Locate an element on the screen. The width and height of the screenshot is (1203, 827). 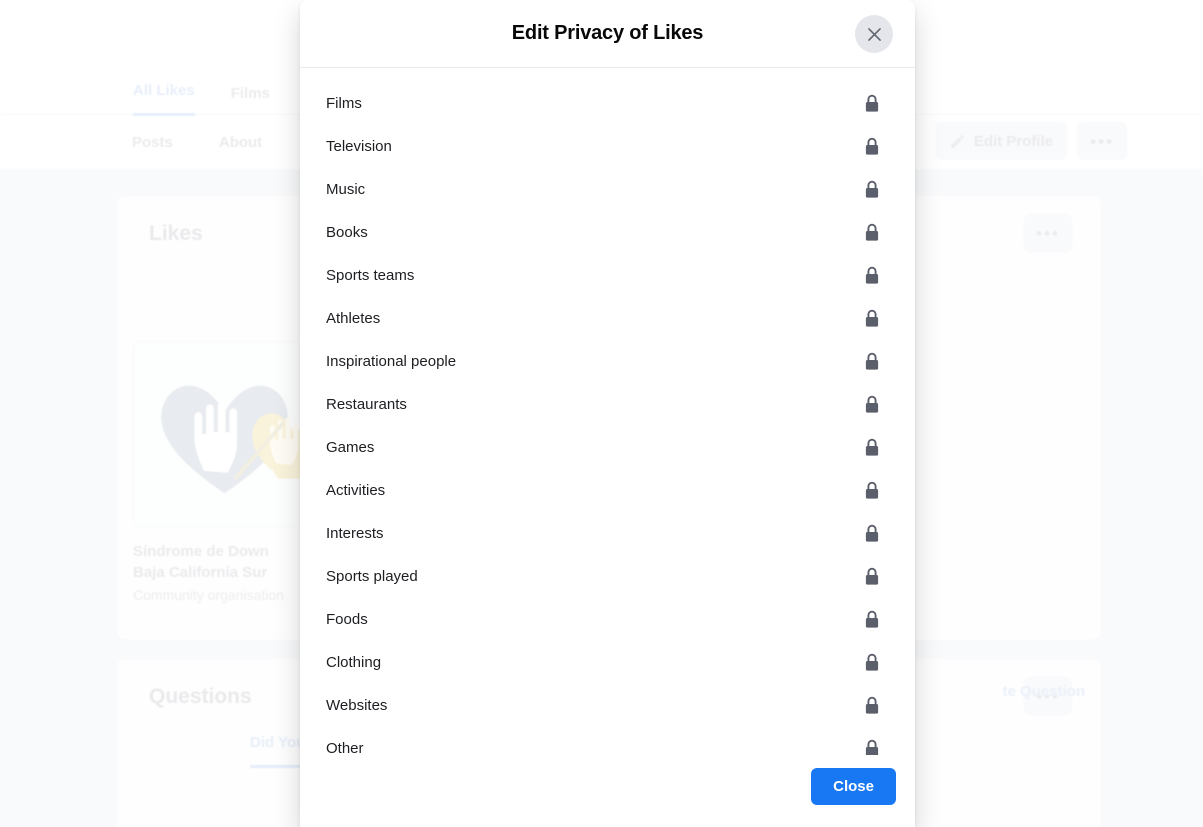
privacy-row: Music is located at coordinates (607, 189).